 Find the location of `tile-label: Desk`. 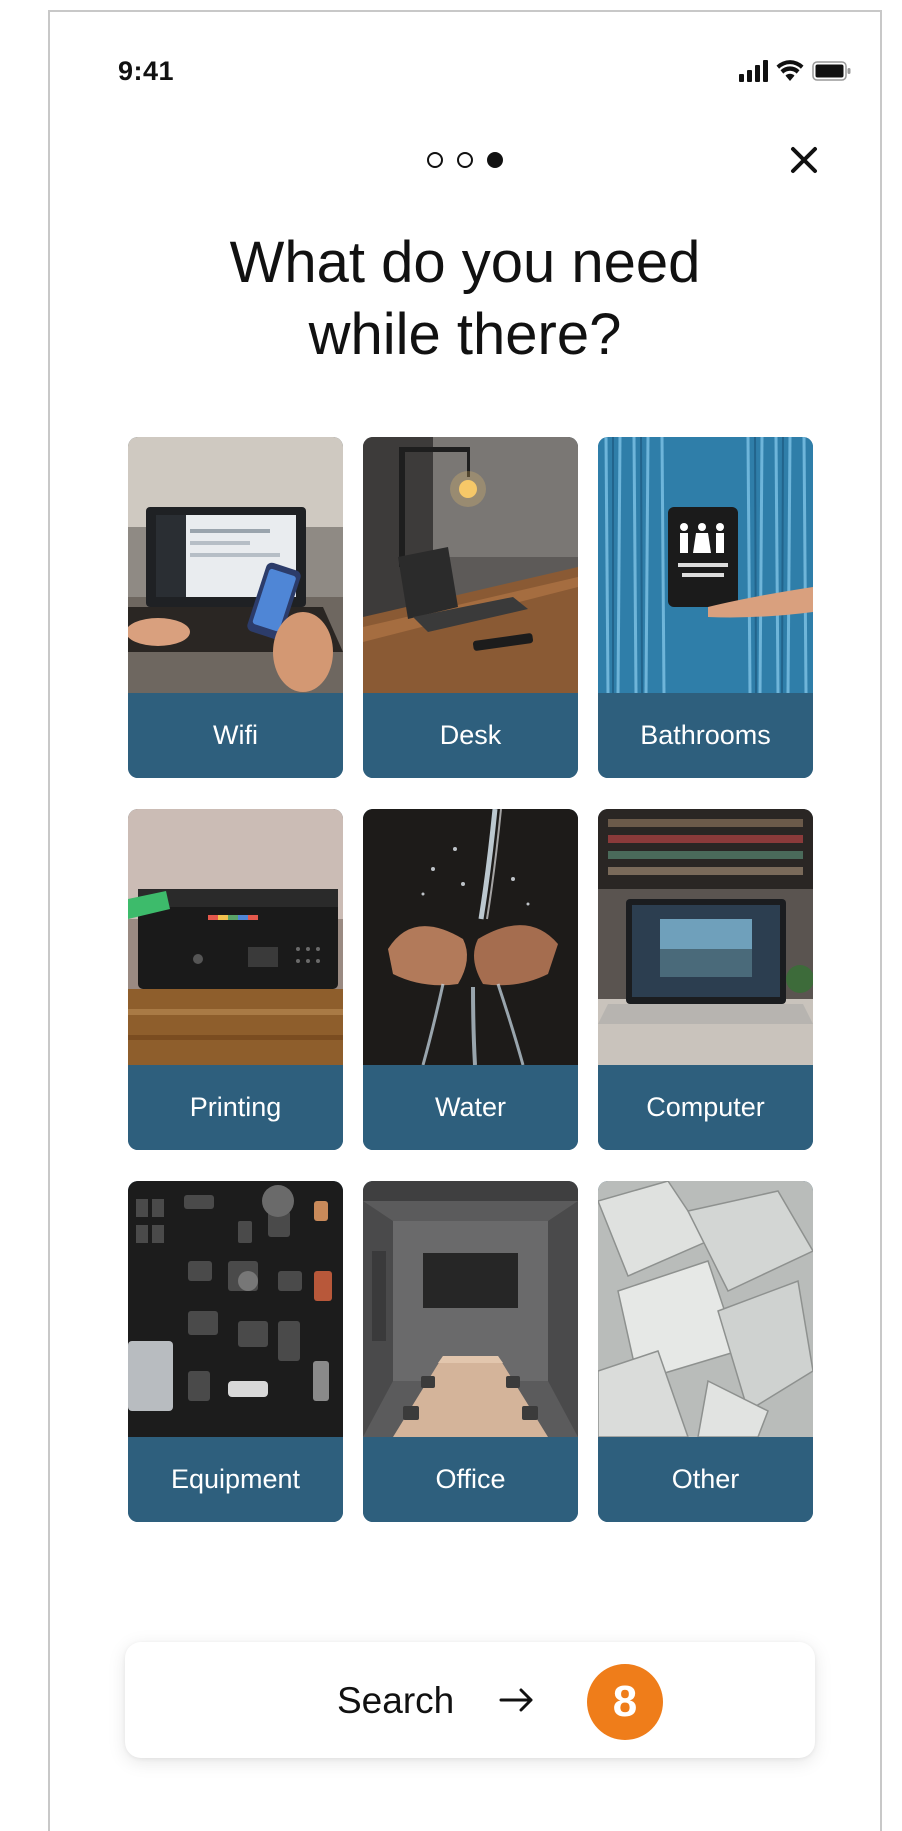

tile-label: Desk is located at coordinates (470, 735).